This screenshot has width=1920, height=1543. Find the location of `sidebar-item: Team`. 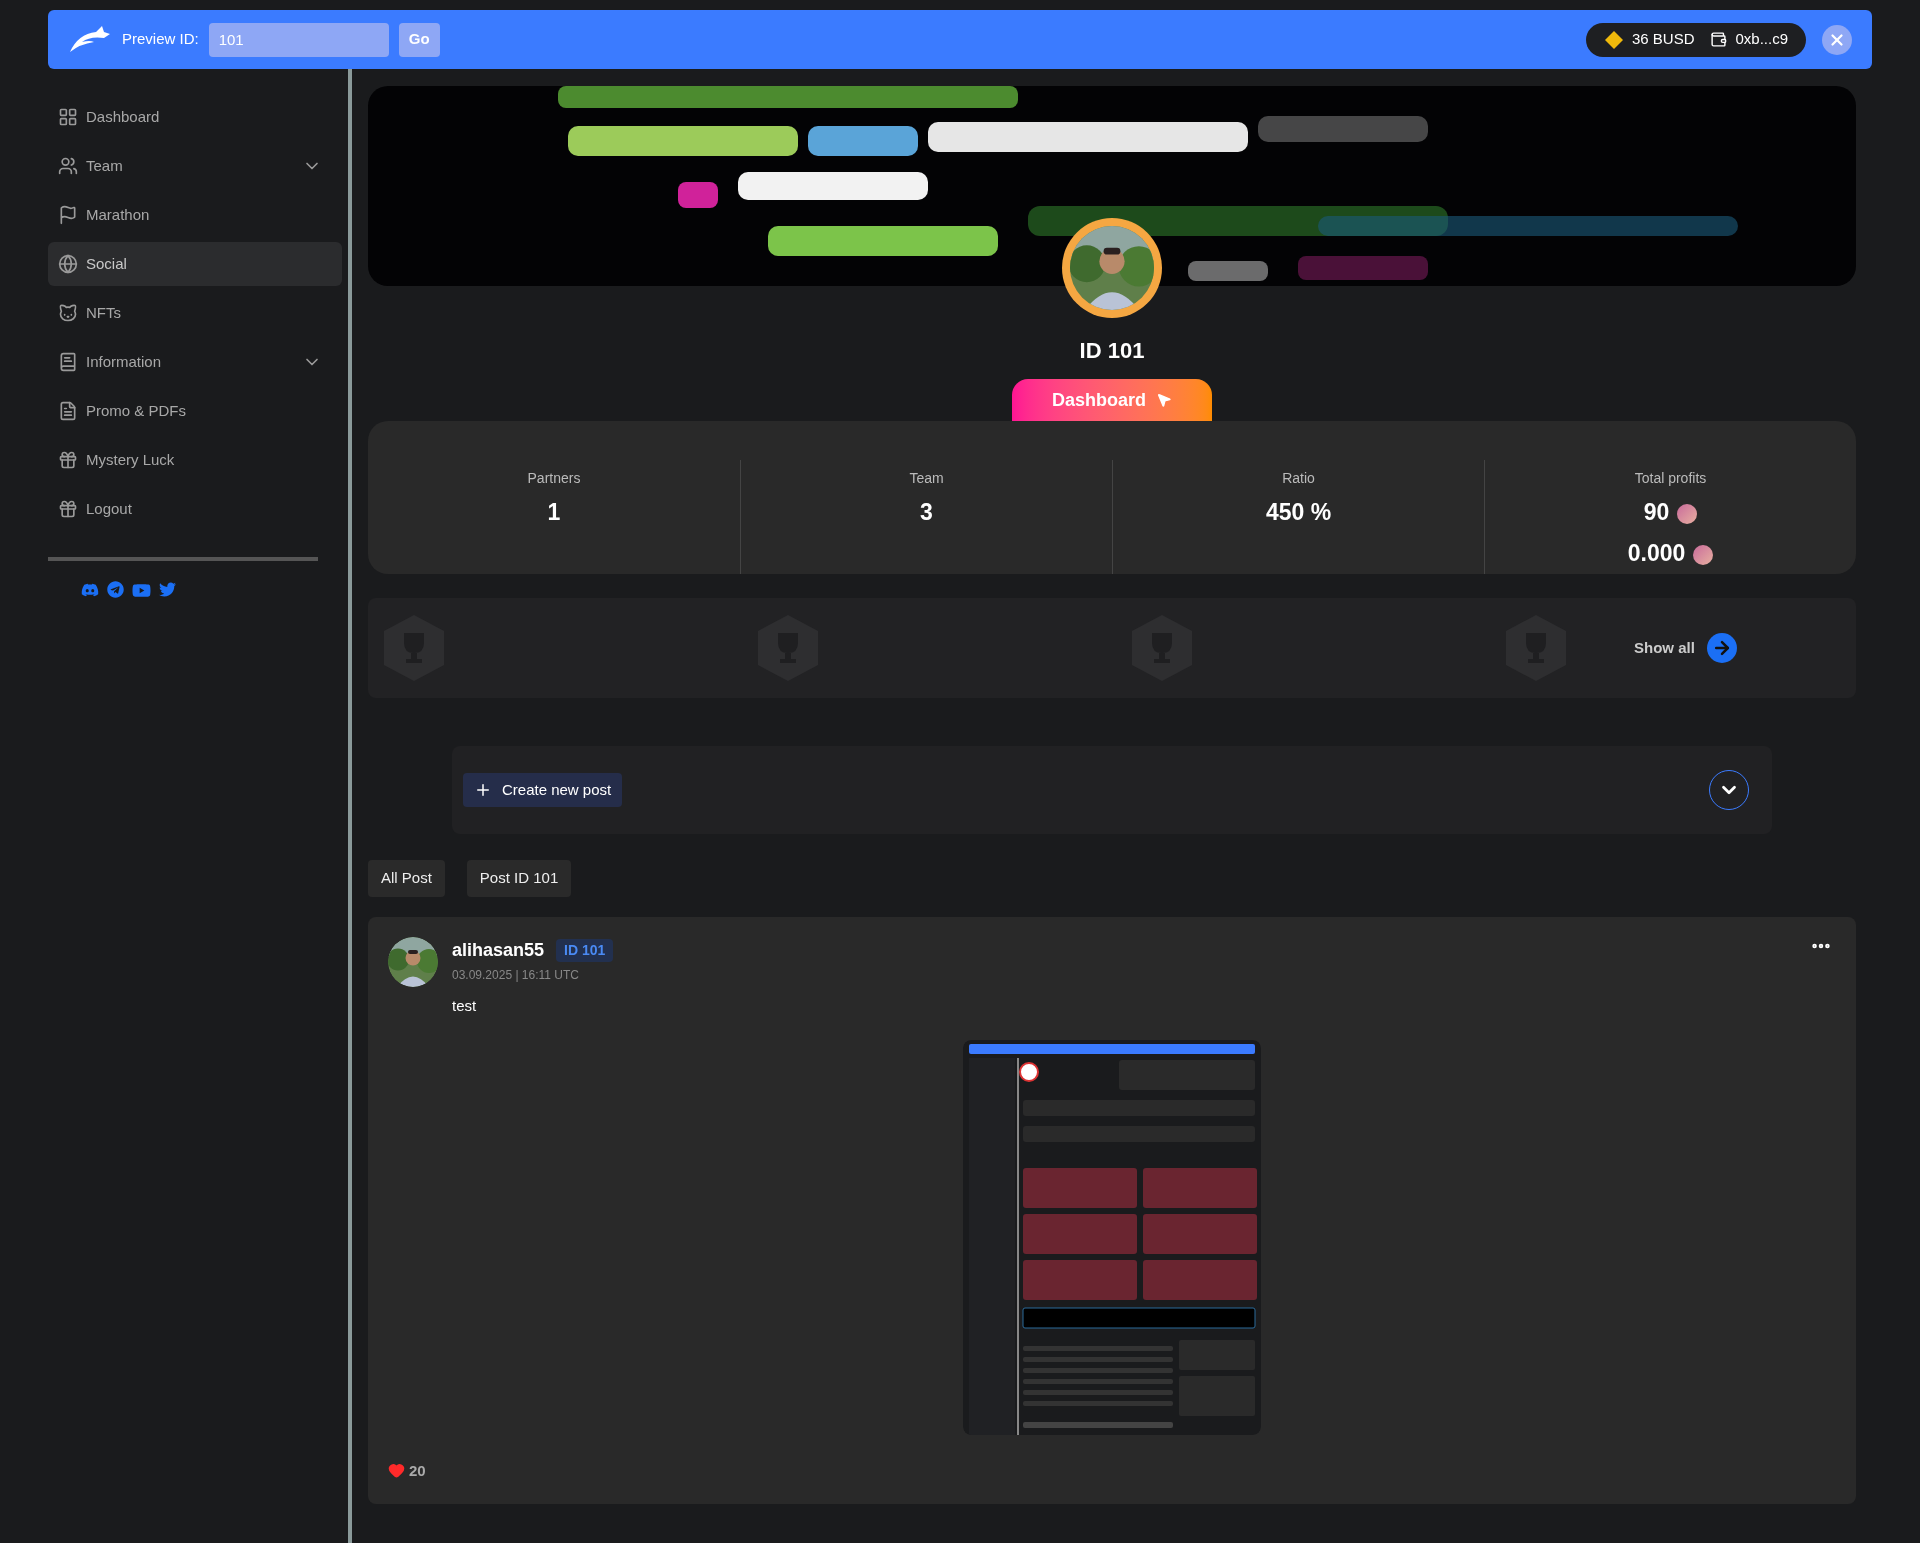

sidebar-item: Team is located at coordinates (195, 166).